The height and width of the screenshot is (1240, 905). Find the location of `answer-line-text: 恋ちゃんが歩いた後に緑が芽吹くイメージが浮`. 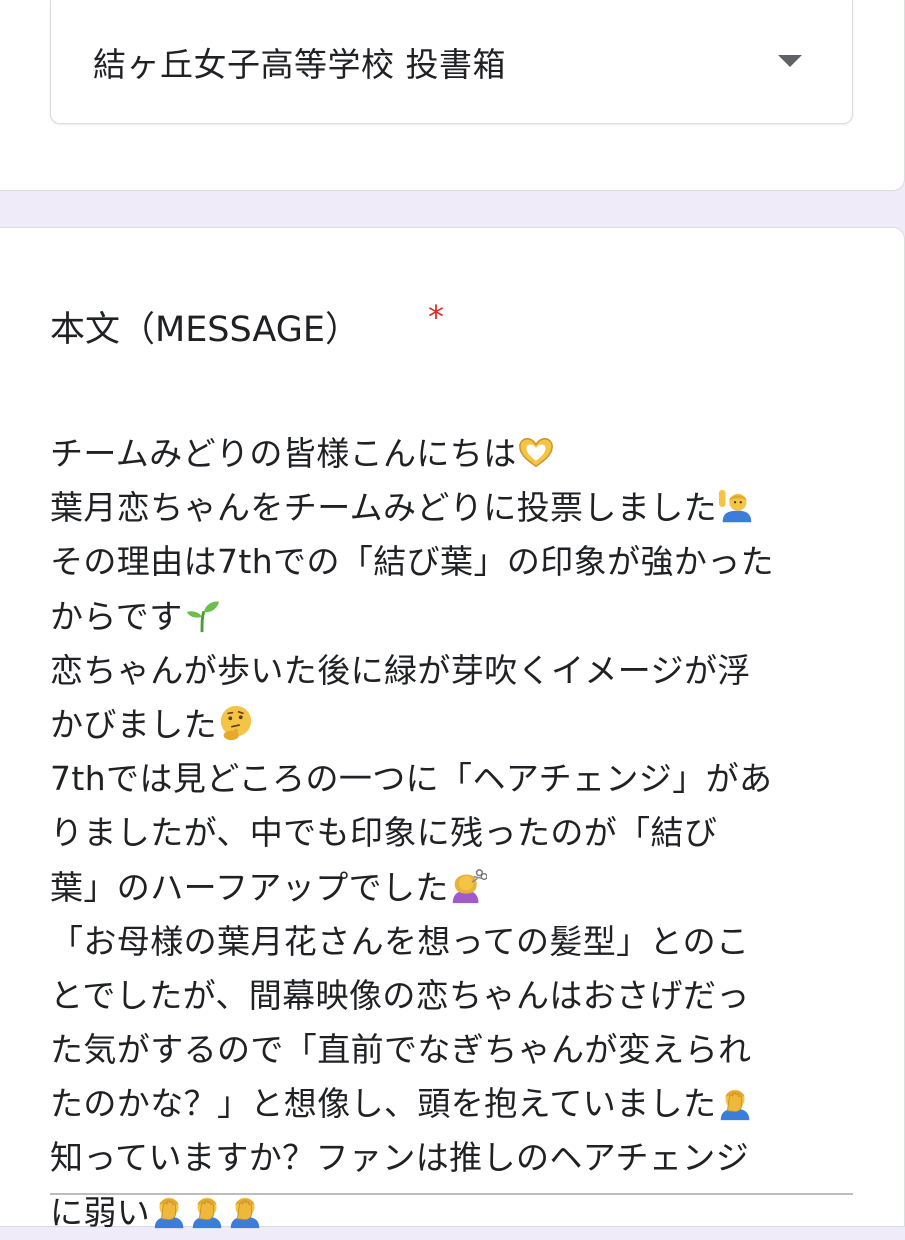

answer-line-text: 恋ちゃんが歩いた後に緑が芽吹くイメージが浮 is located at coordinates (400, 670).